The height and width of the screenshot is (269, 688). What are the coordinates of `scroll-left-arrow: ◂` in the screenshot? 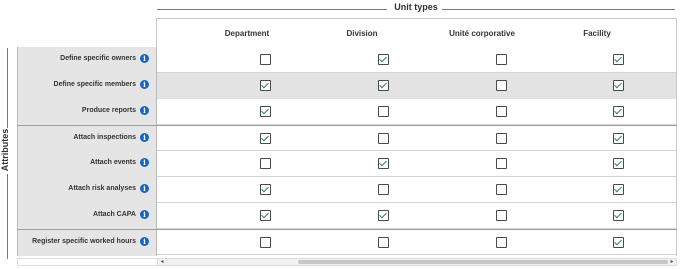 It's located at (162, 262).